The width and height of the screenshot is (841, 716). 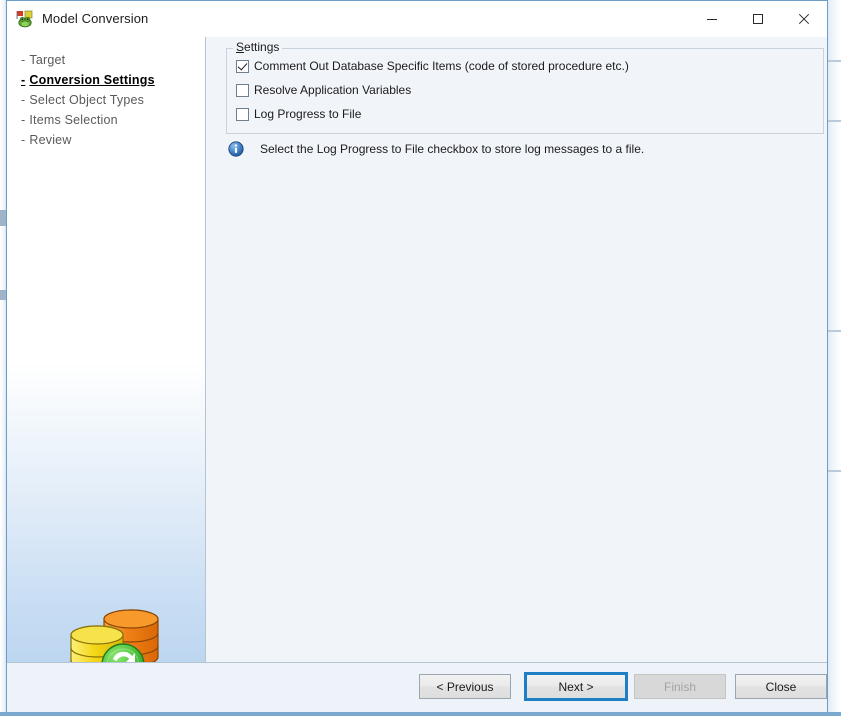 I want to click on sidebar-item-conversion-settings: - Conversion Settings, so click(x=113, y=80).